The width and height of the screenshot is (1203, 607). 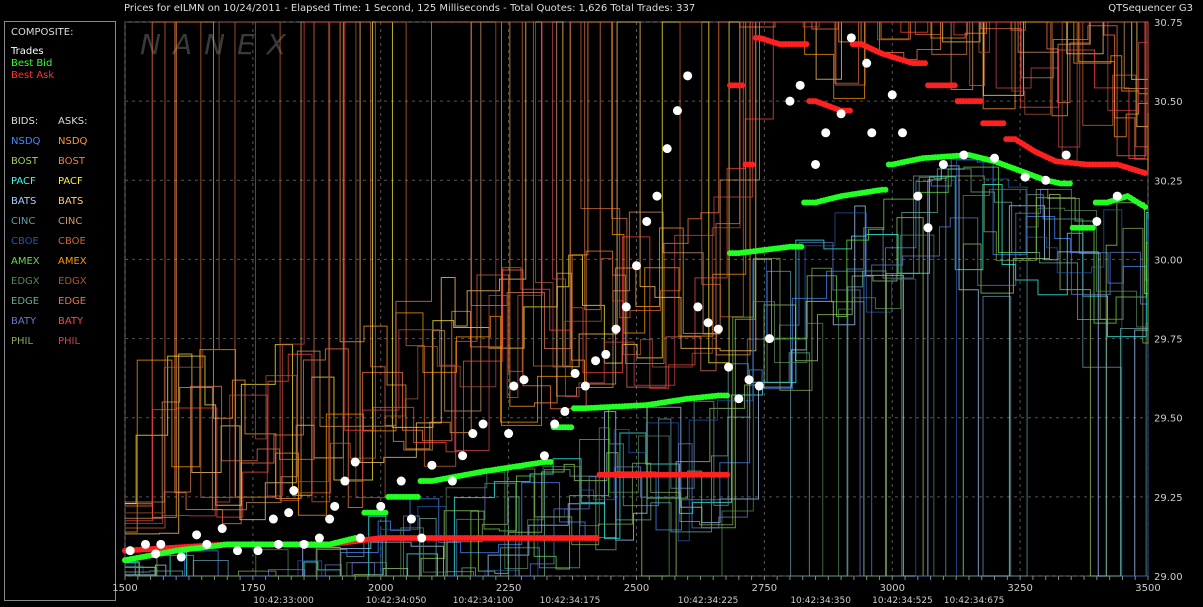 What do you see at coordinates (892, 588) in the screenshot?
I see `x-tick-label: 3000` at bounding box center [892, 588].